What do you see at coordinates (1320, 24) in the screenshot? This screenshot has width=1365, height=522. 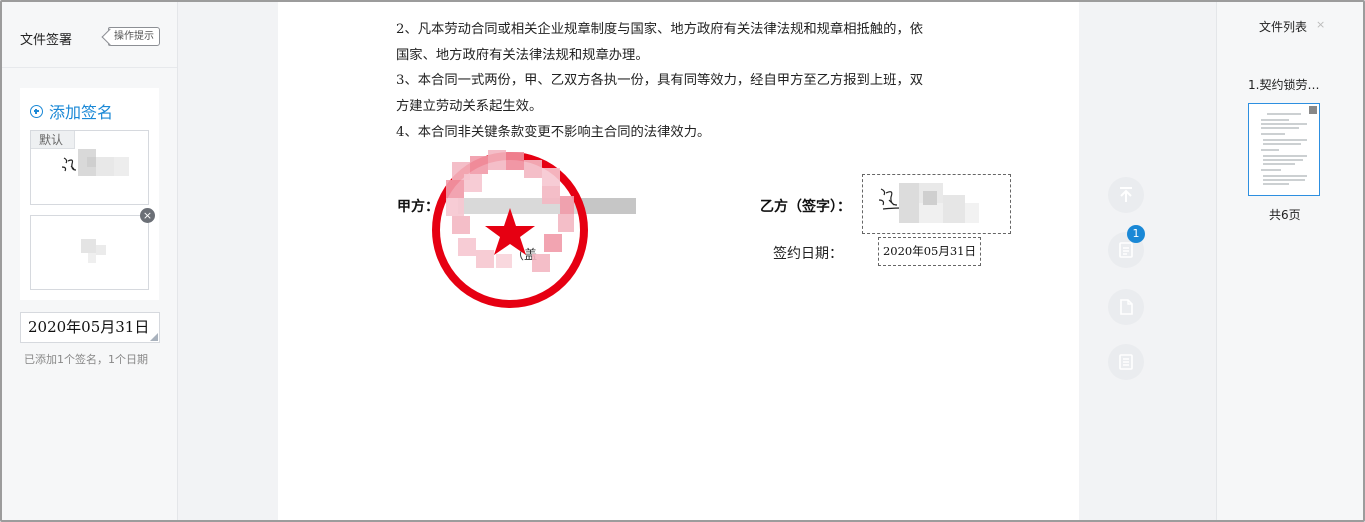 I see `close-file-list-icon: ×` at bounding box center [1320, 24].